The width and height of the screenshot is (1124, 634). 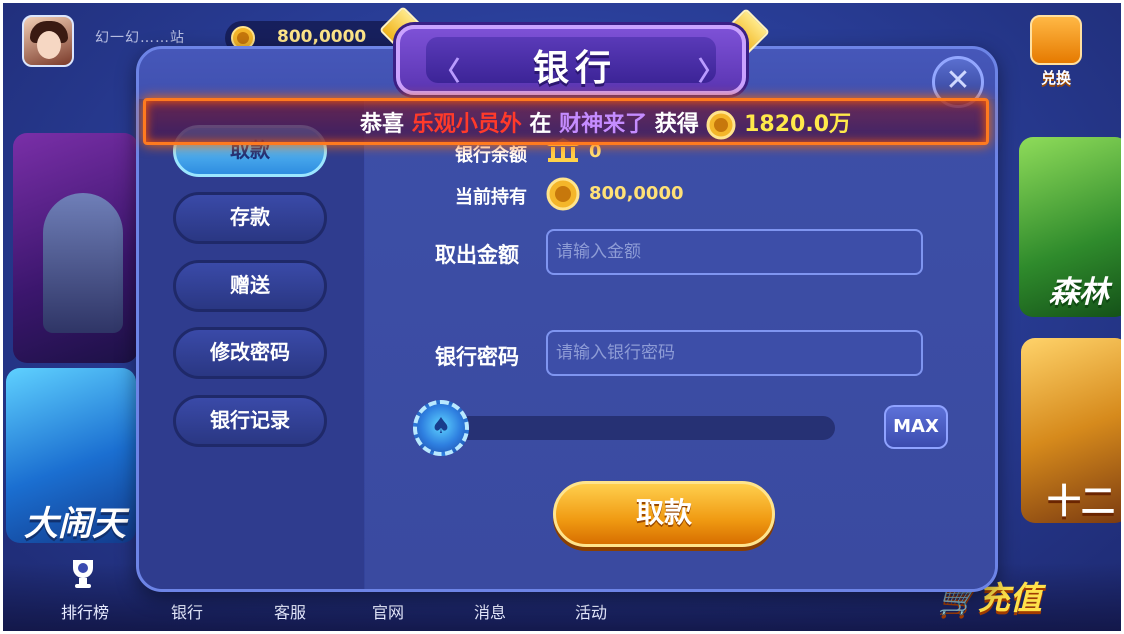 I want to click on win-announcement-text: 恭喜 乐观小员外 在 财神来了 获得 1820.0万, so click(x=605, y=123).